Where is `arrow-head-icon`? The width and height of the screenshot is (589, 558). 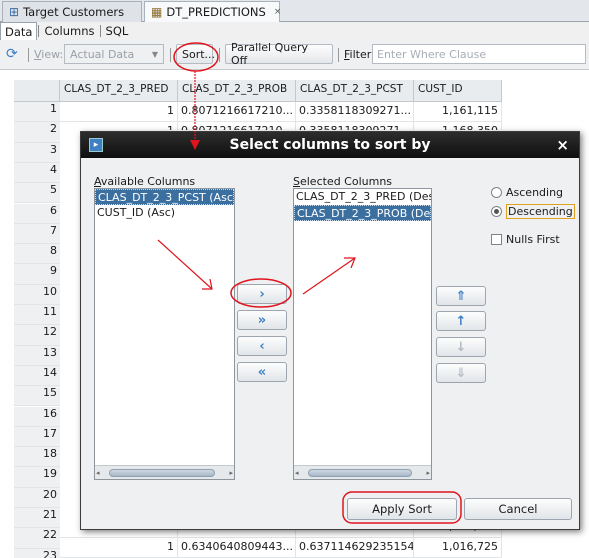
arrow-head-icon is located at coordinates (195, 145).